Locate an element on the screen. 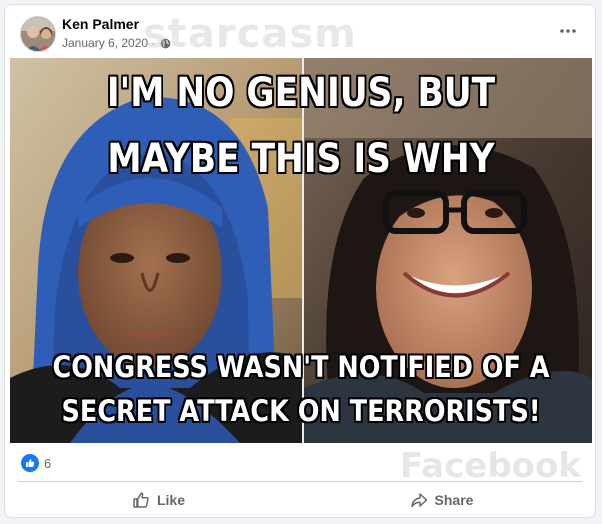  post-actions: Like Share is located at coordinates (300, 500).